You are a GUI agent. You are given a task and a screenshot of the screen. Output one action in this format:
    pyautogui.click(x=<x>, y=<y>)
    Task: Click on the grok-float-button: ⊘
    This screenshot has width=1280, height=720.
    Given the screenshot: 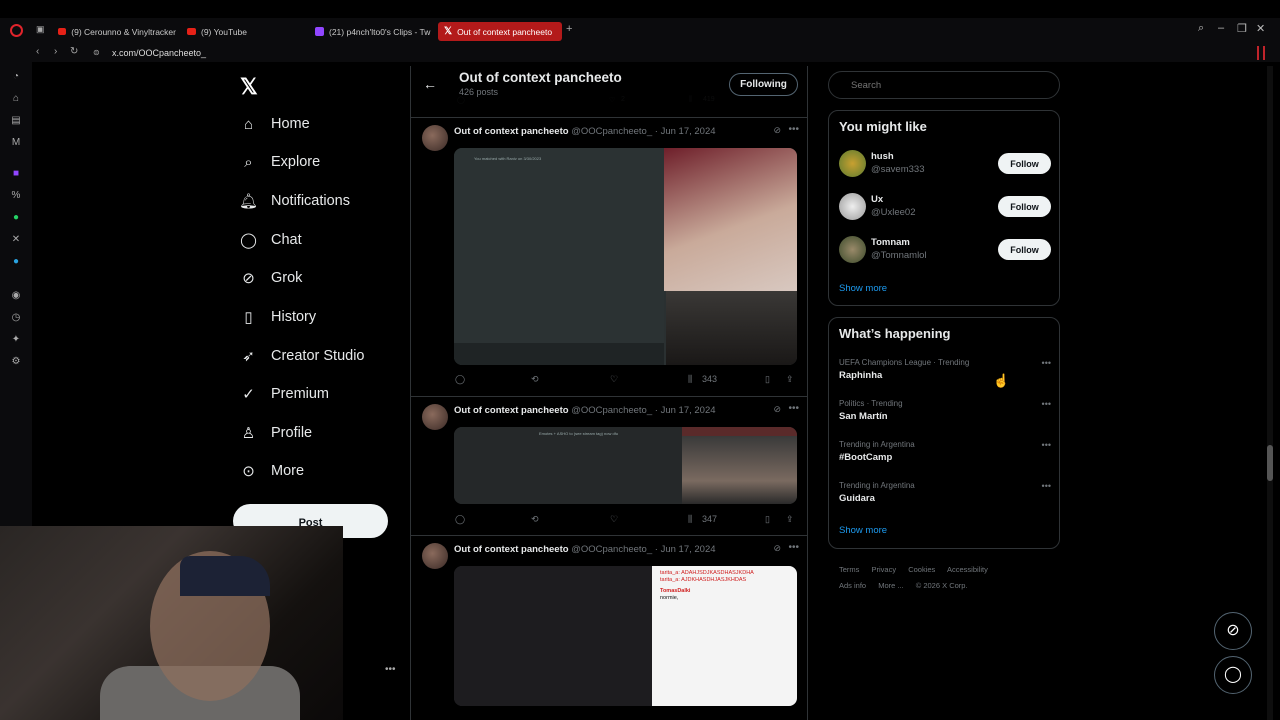 What is the action you would take?
    pyautogui.click(x=1233, y=631)
    